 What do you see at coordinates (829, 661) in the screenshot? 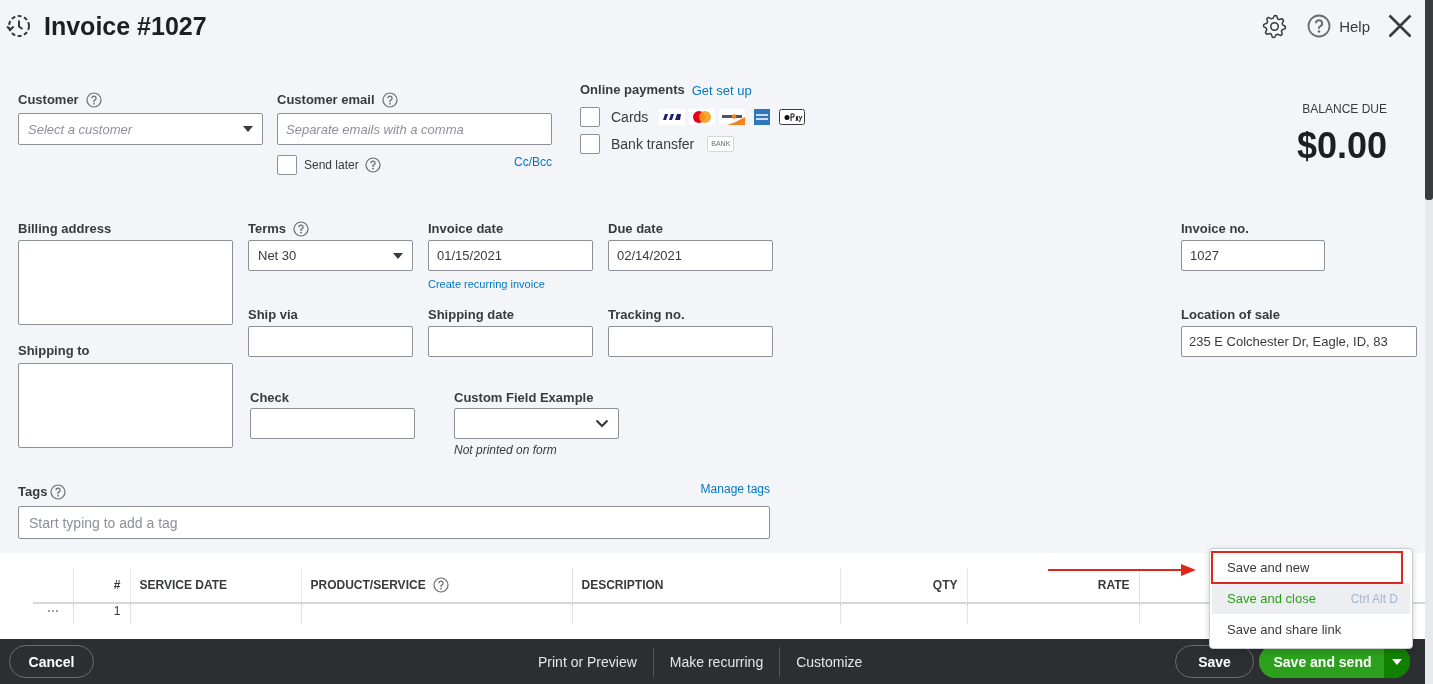
I see `footer-link: Customize` at bounding box center [829, 661].